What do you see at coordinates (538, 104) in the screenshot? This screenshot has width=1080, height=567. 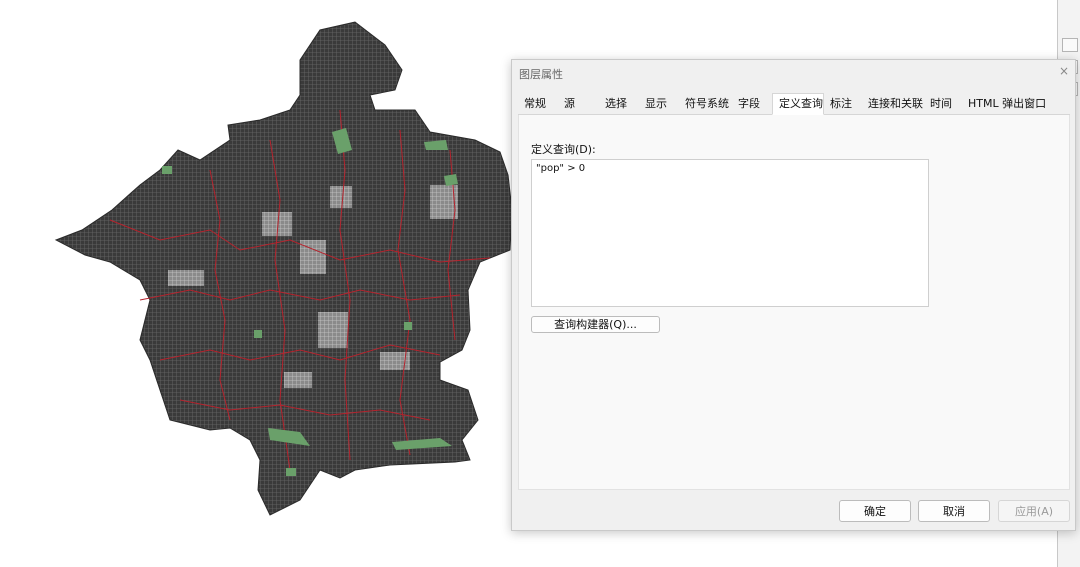 I see `tab-general: 常规` at bounding box center [538, 104].